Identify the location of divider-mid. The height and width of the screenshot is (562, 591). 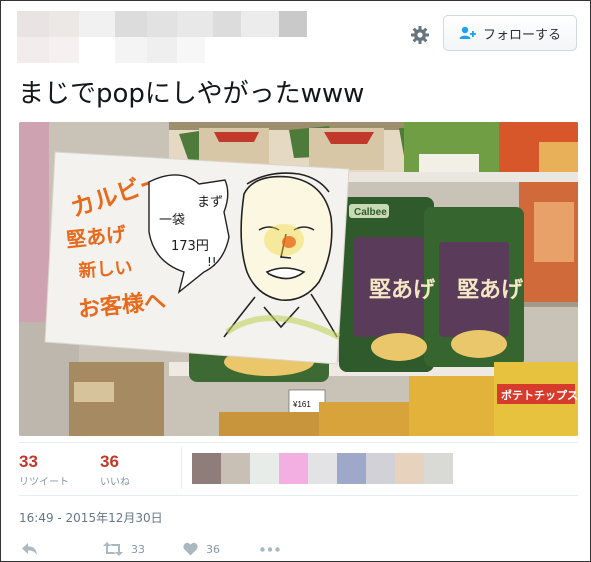
(298, 495).